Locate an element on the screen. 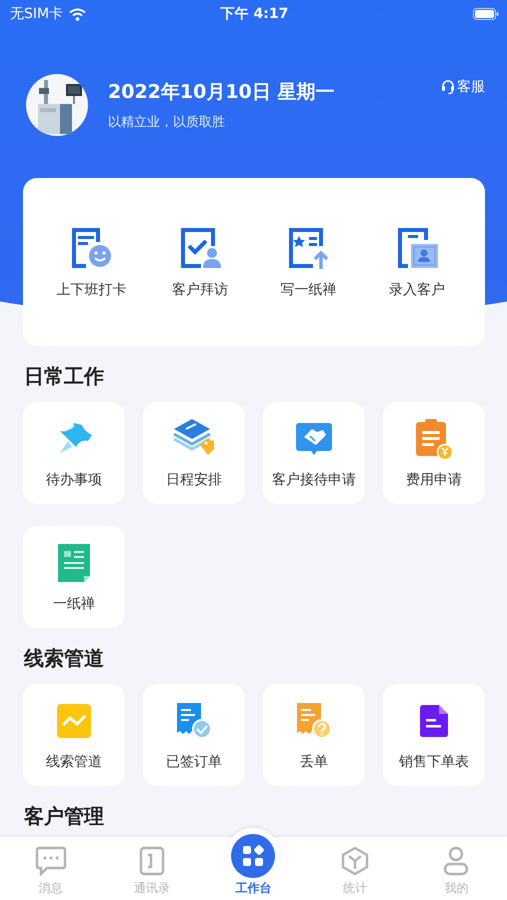 The image size is (507, 900). section-title: 日常工作 is located at coordinates (64, 376).